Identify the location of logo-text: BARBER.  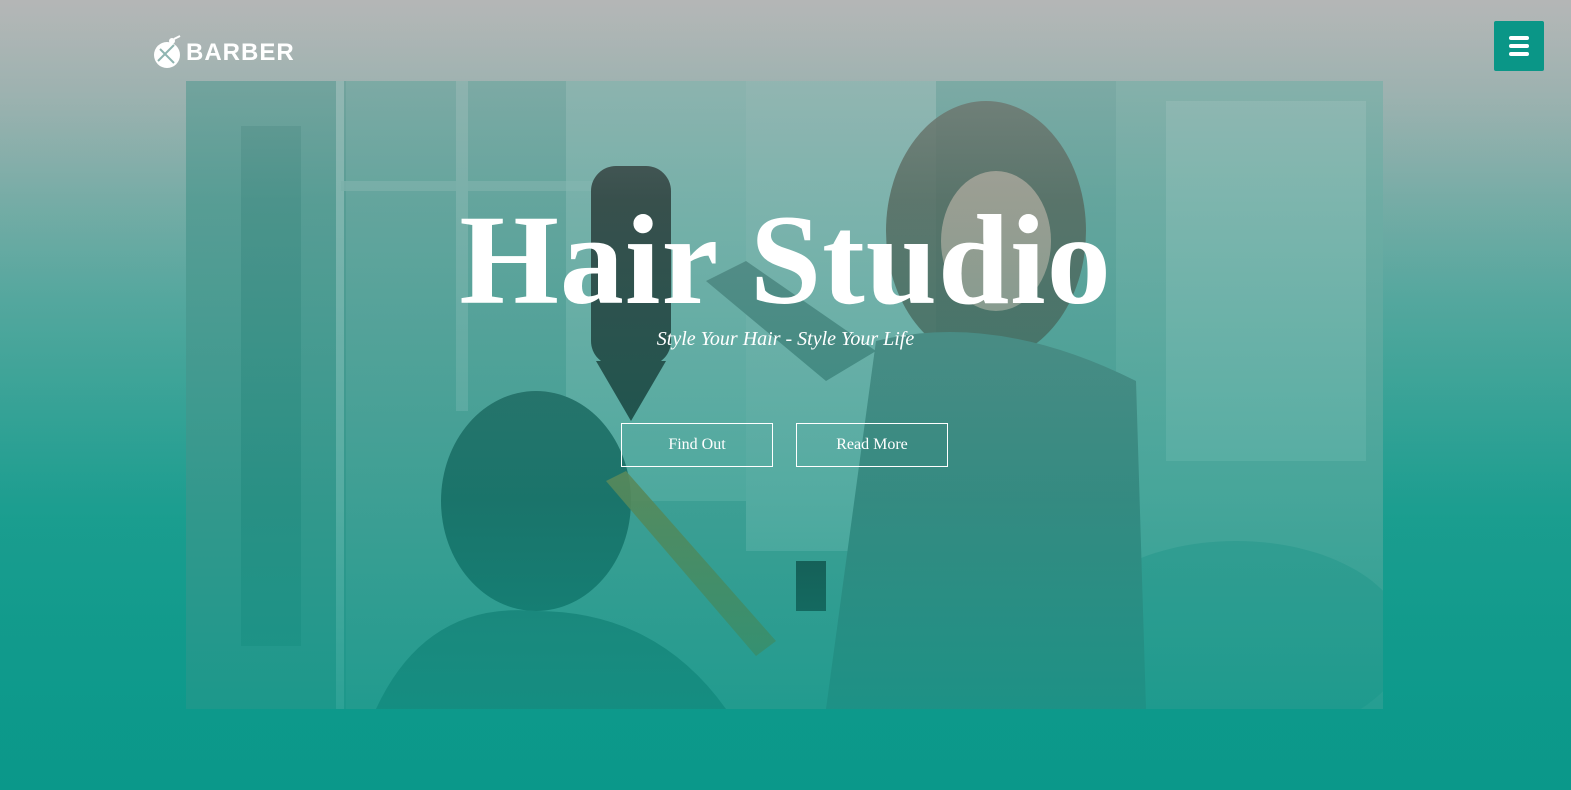
(240, 52).